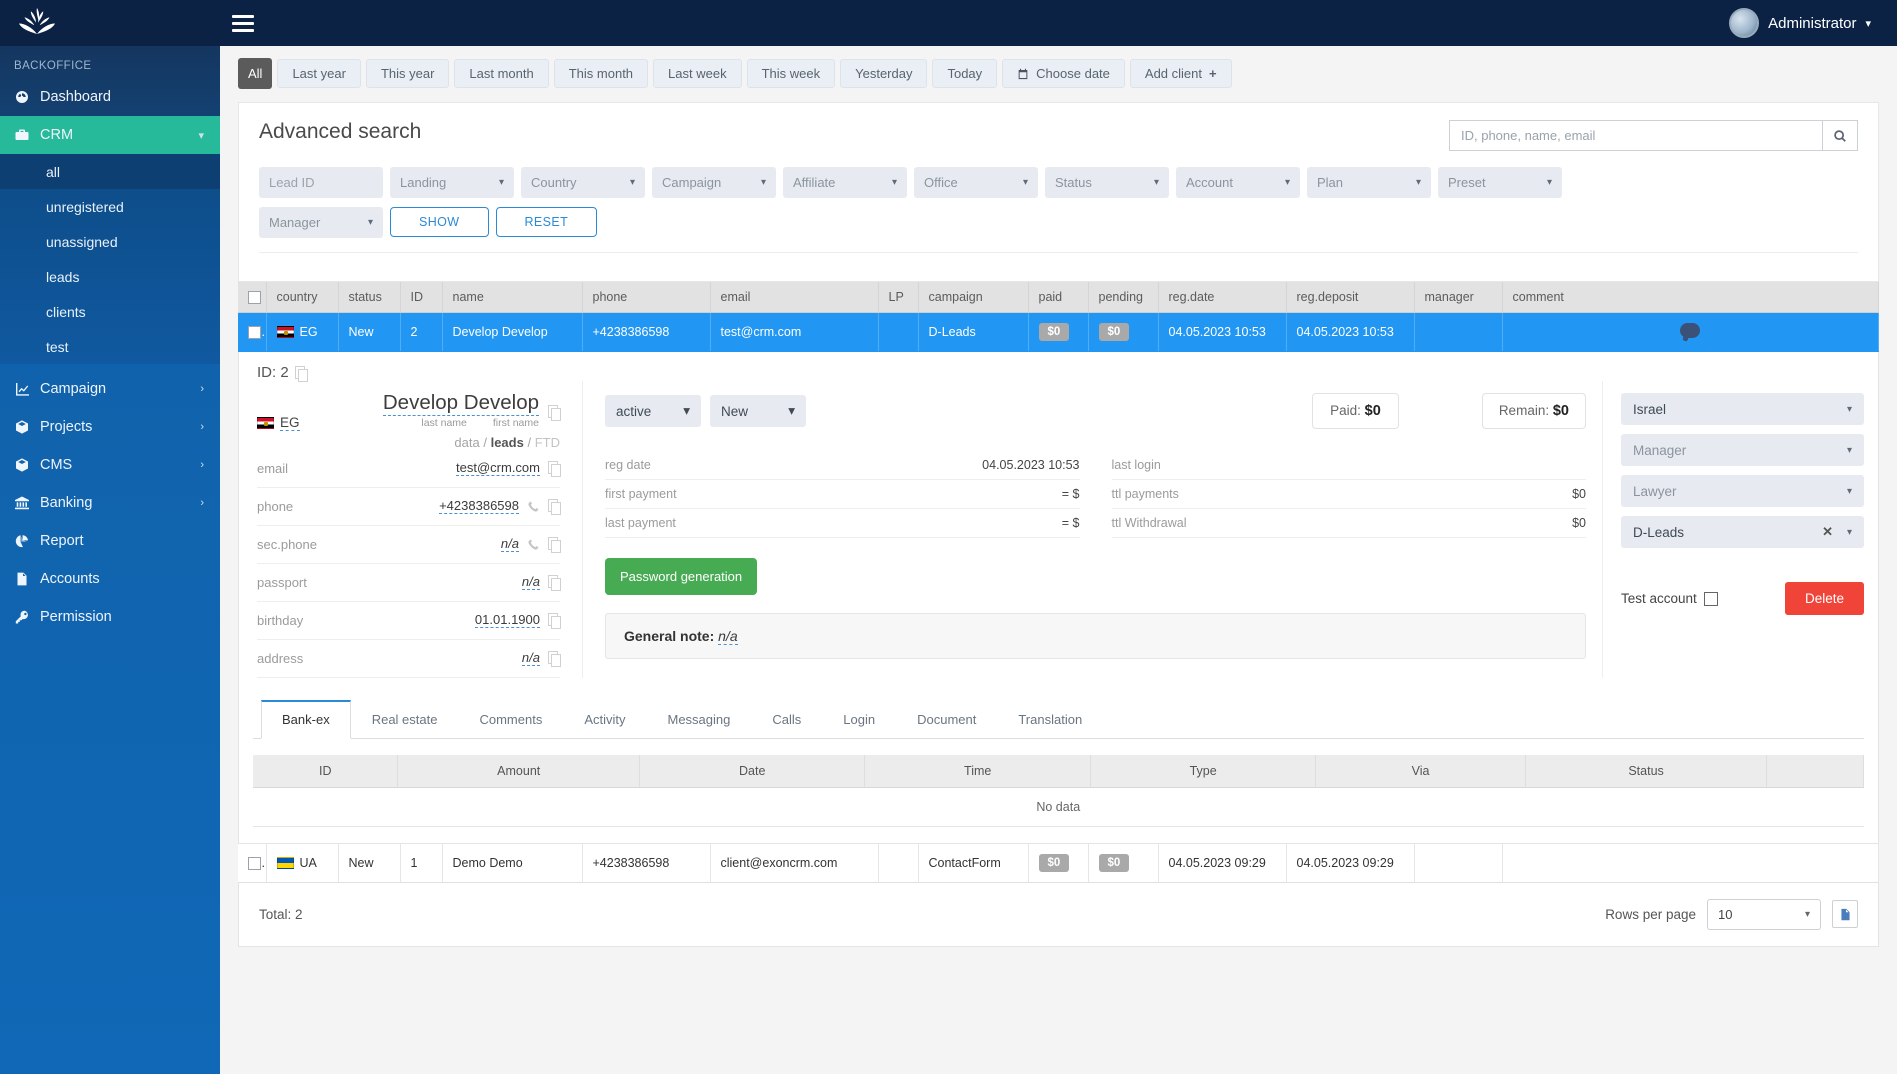 This screenshot has height=1074, width=1897. Describe the element at coordinates (302, 298) in the screenshot. I see `th-country: country` at that location.